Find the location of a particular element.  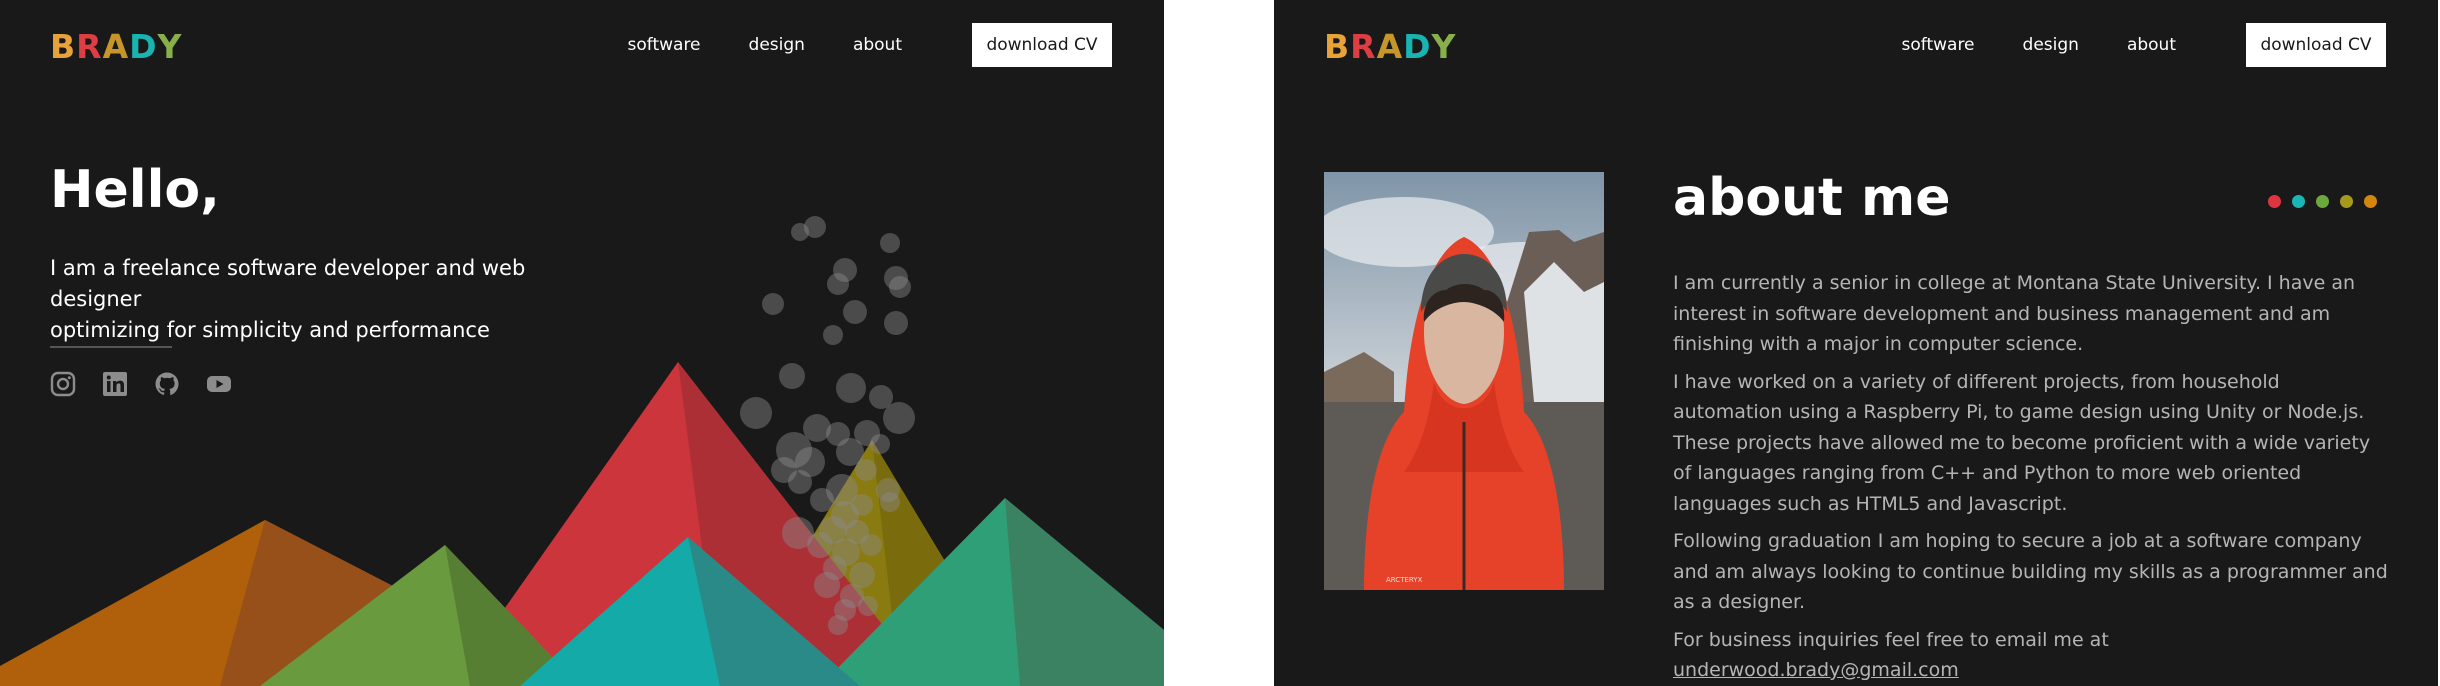

color-dots is located at coordinates (2322, 201).